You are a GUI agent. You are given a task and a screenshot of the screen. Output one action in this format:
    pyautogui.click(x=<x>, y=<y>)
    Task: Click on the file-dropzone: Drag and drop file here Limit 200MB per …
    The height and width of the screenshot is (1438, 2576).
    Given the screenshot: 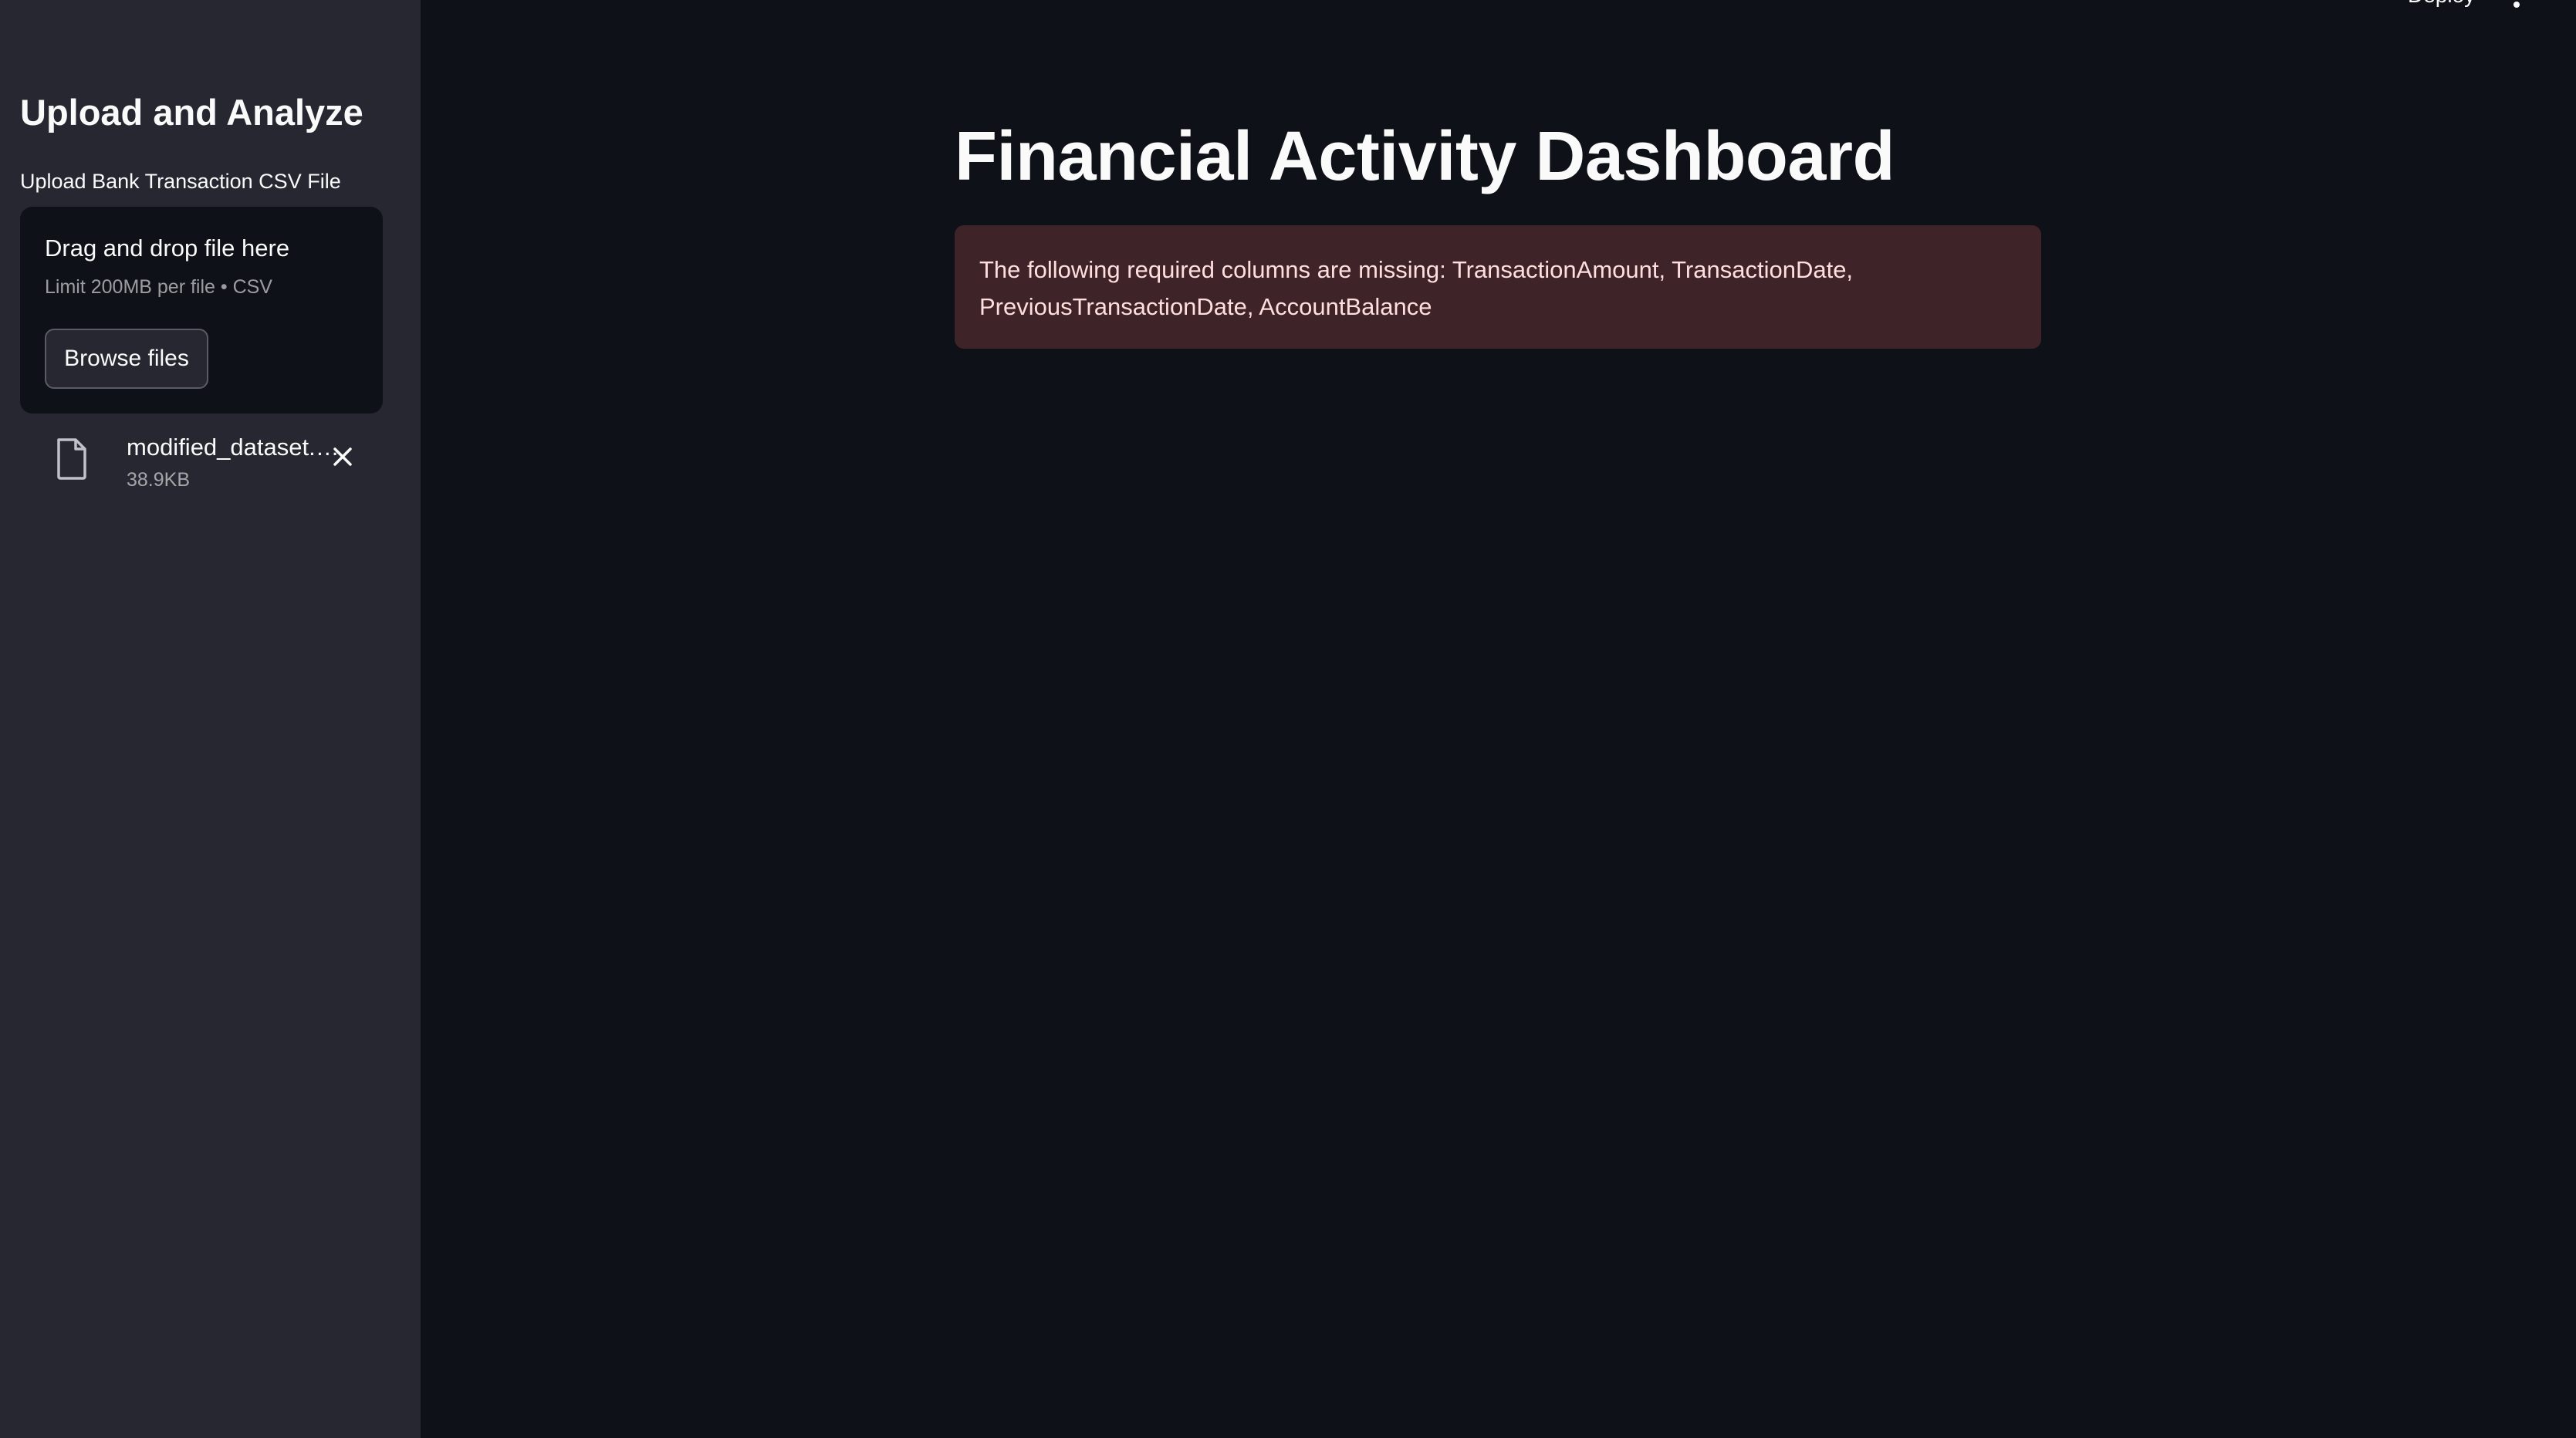 What is the action you would take?
    pyautogui.click(x=201, y=311)
    